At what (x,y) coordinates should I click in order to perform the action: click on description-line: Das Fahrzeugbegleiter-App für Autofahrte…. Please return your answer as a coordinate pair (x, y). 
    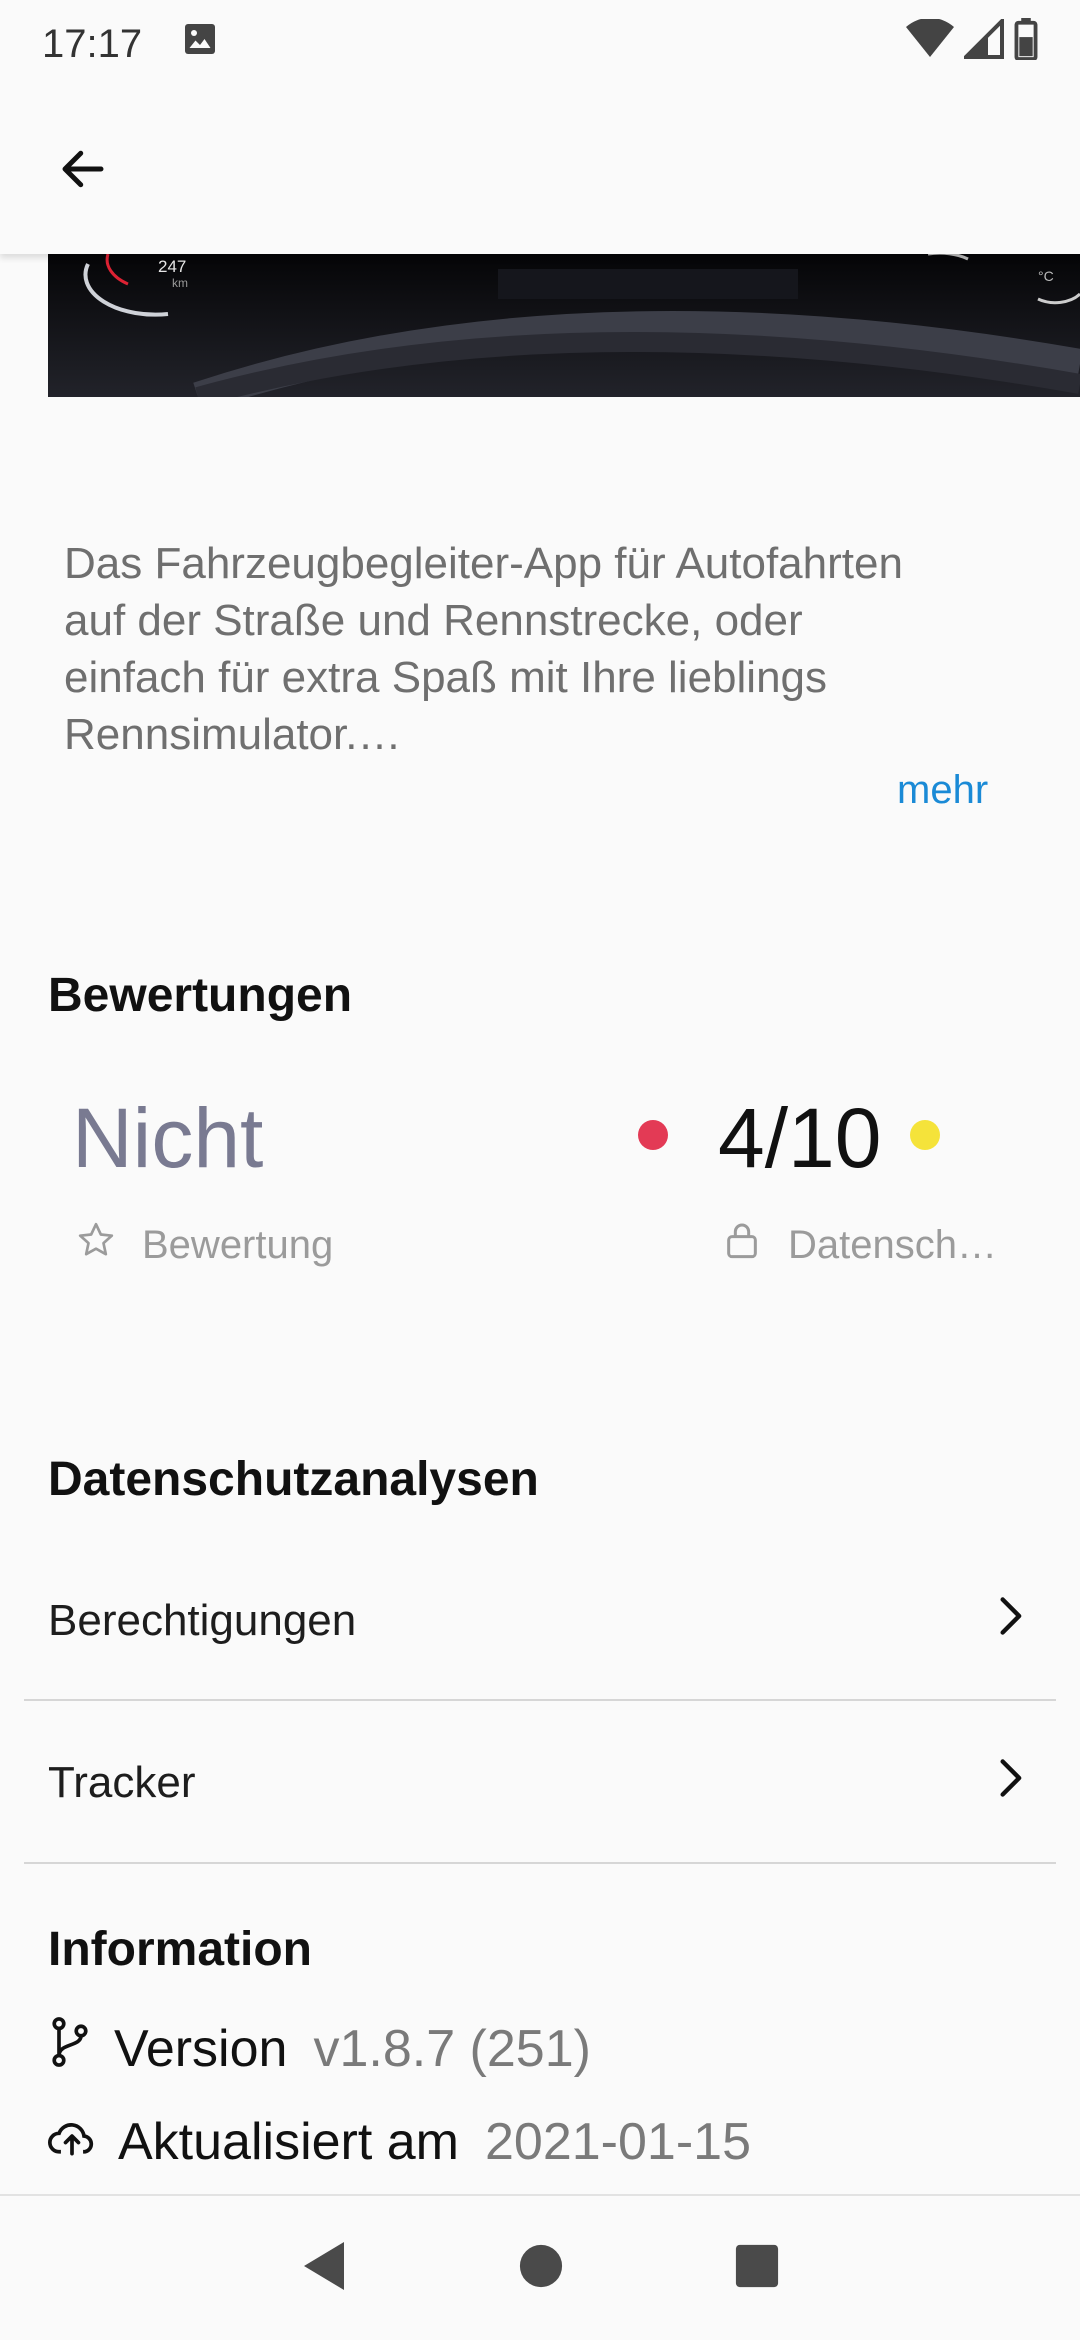
    Looking at the image, I should click on (483, 563).